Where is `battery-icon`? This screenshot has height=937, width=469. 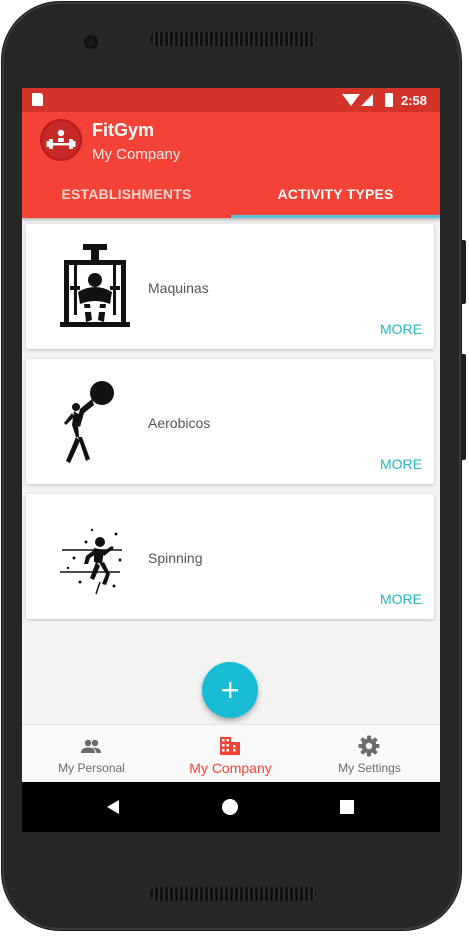
battery-icon is located at coordinates (389, 100).